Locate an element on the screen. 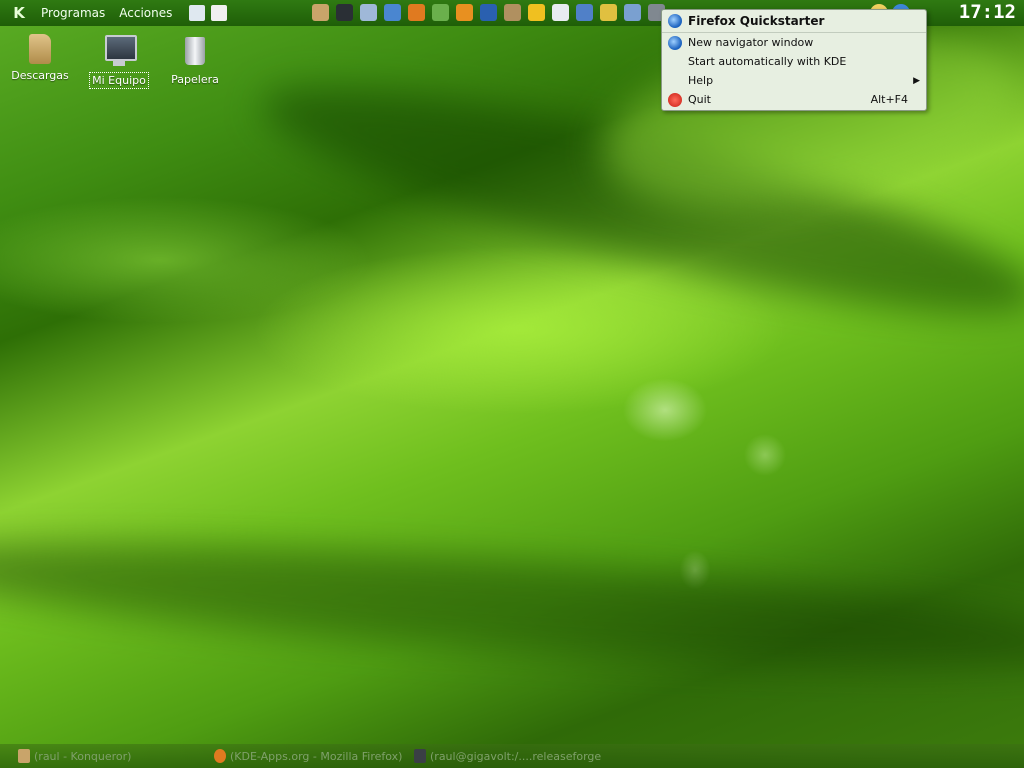  edit-icon is located at coordinates (197, 13).